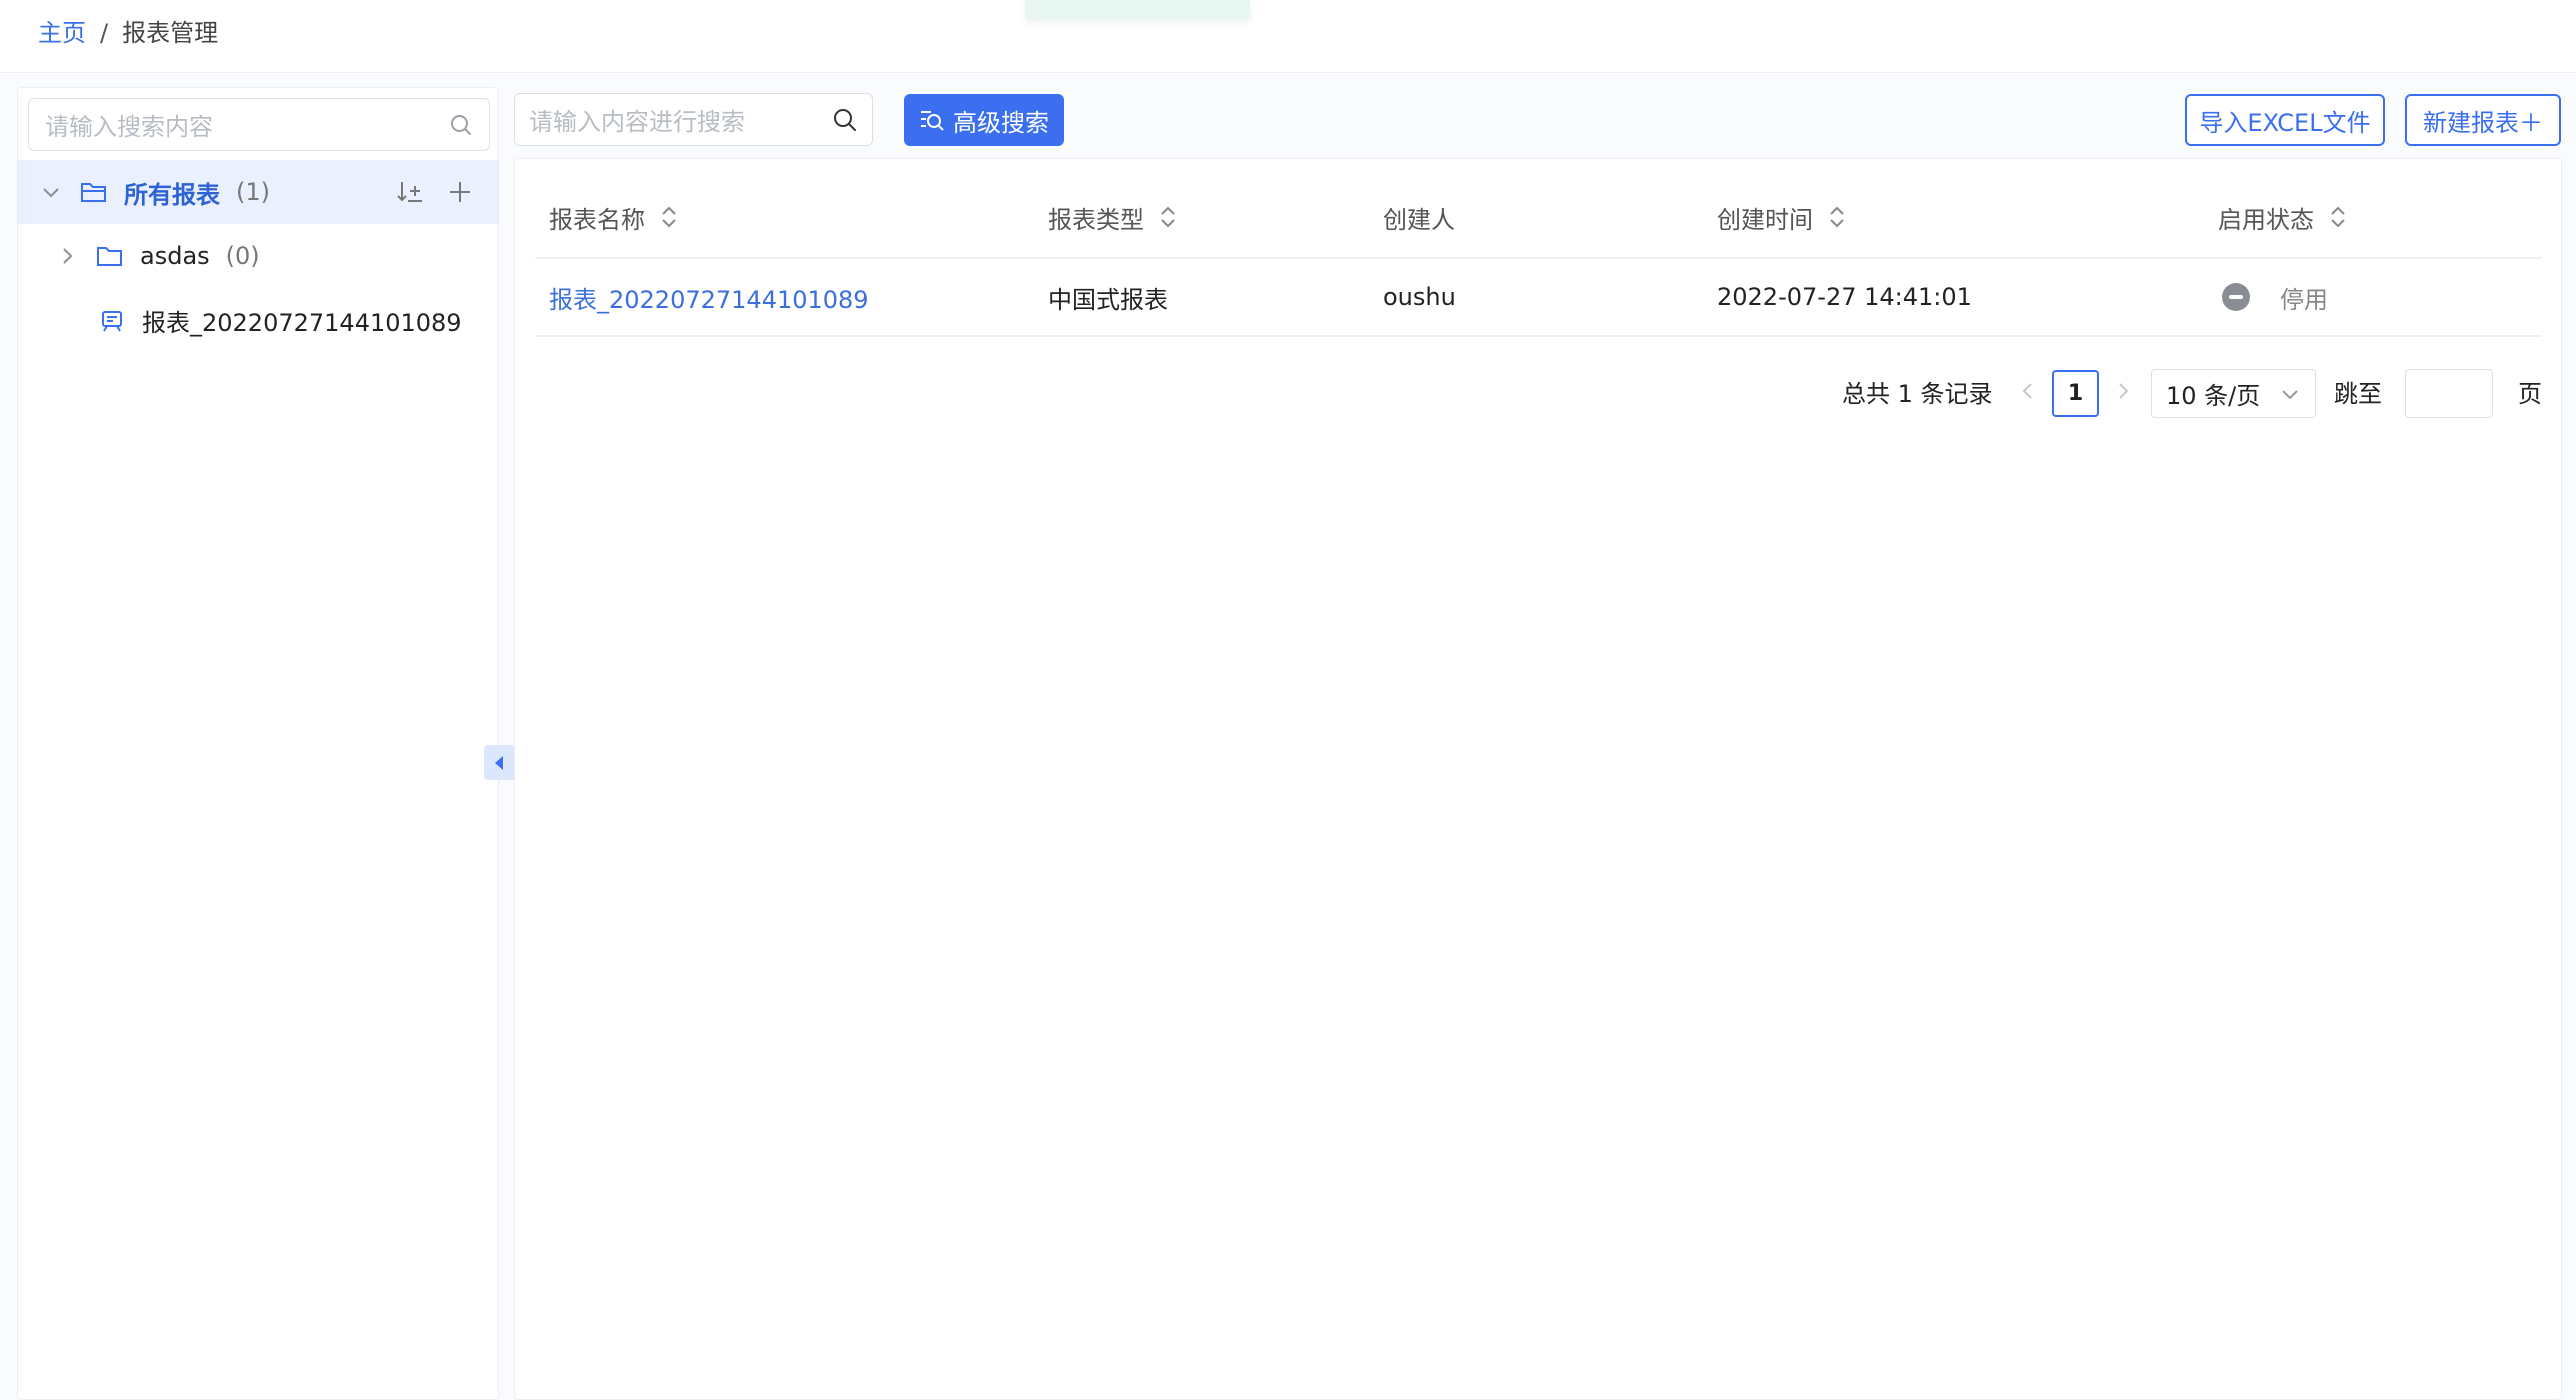 The height and width of the screenshot is (1400, 2576). Describe the element at coordinates (1001, 122) in the screenshot. I see `advanced-search-label: 高级搜索` at that location.